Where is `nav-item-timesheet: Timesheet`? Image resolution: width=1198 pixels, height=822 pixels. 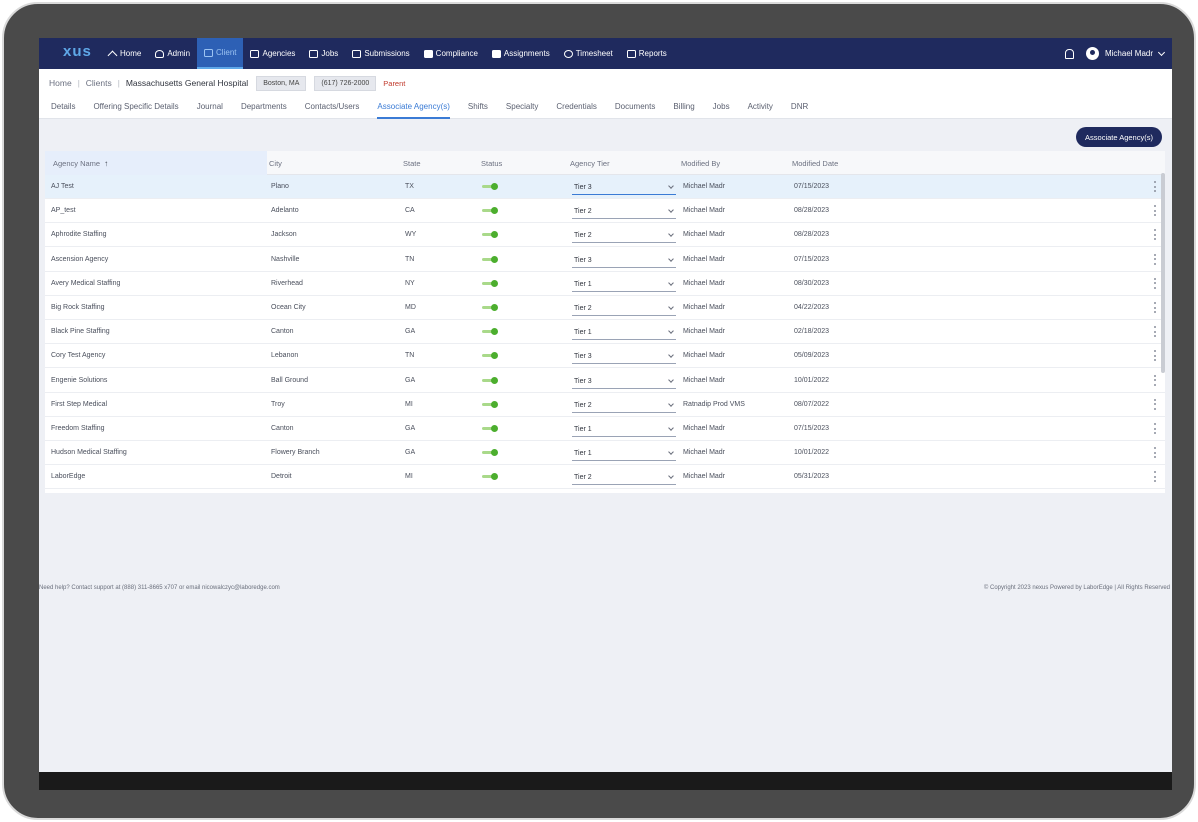 nav-item-timesheet: Timesheet is located at coordinates (588, 53).